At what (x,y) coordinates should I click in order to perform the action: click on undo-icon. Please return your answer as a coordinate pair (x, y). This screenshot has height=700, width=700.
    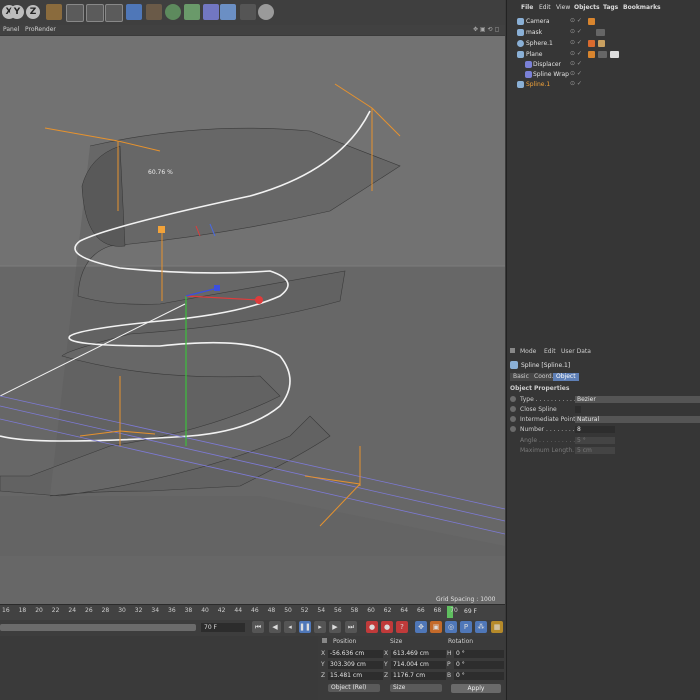
    Looking at the image, I should click on (54, 12).